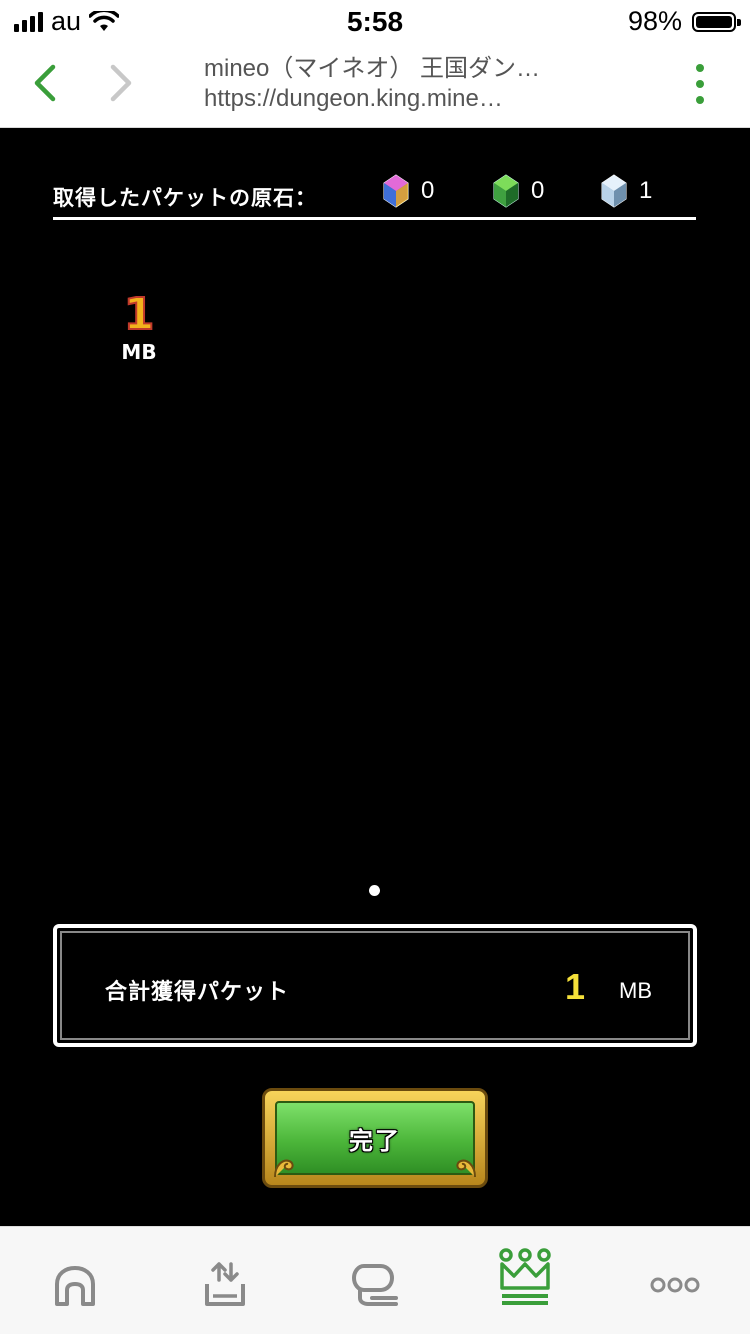  Describe the element at coordinates (139, 352) in the screenshot. I see `packet-item-unit: MB` at that location.